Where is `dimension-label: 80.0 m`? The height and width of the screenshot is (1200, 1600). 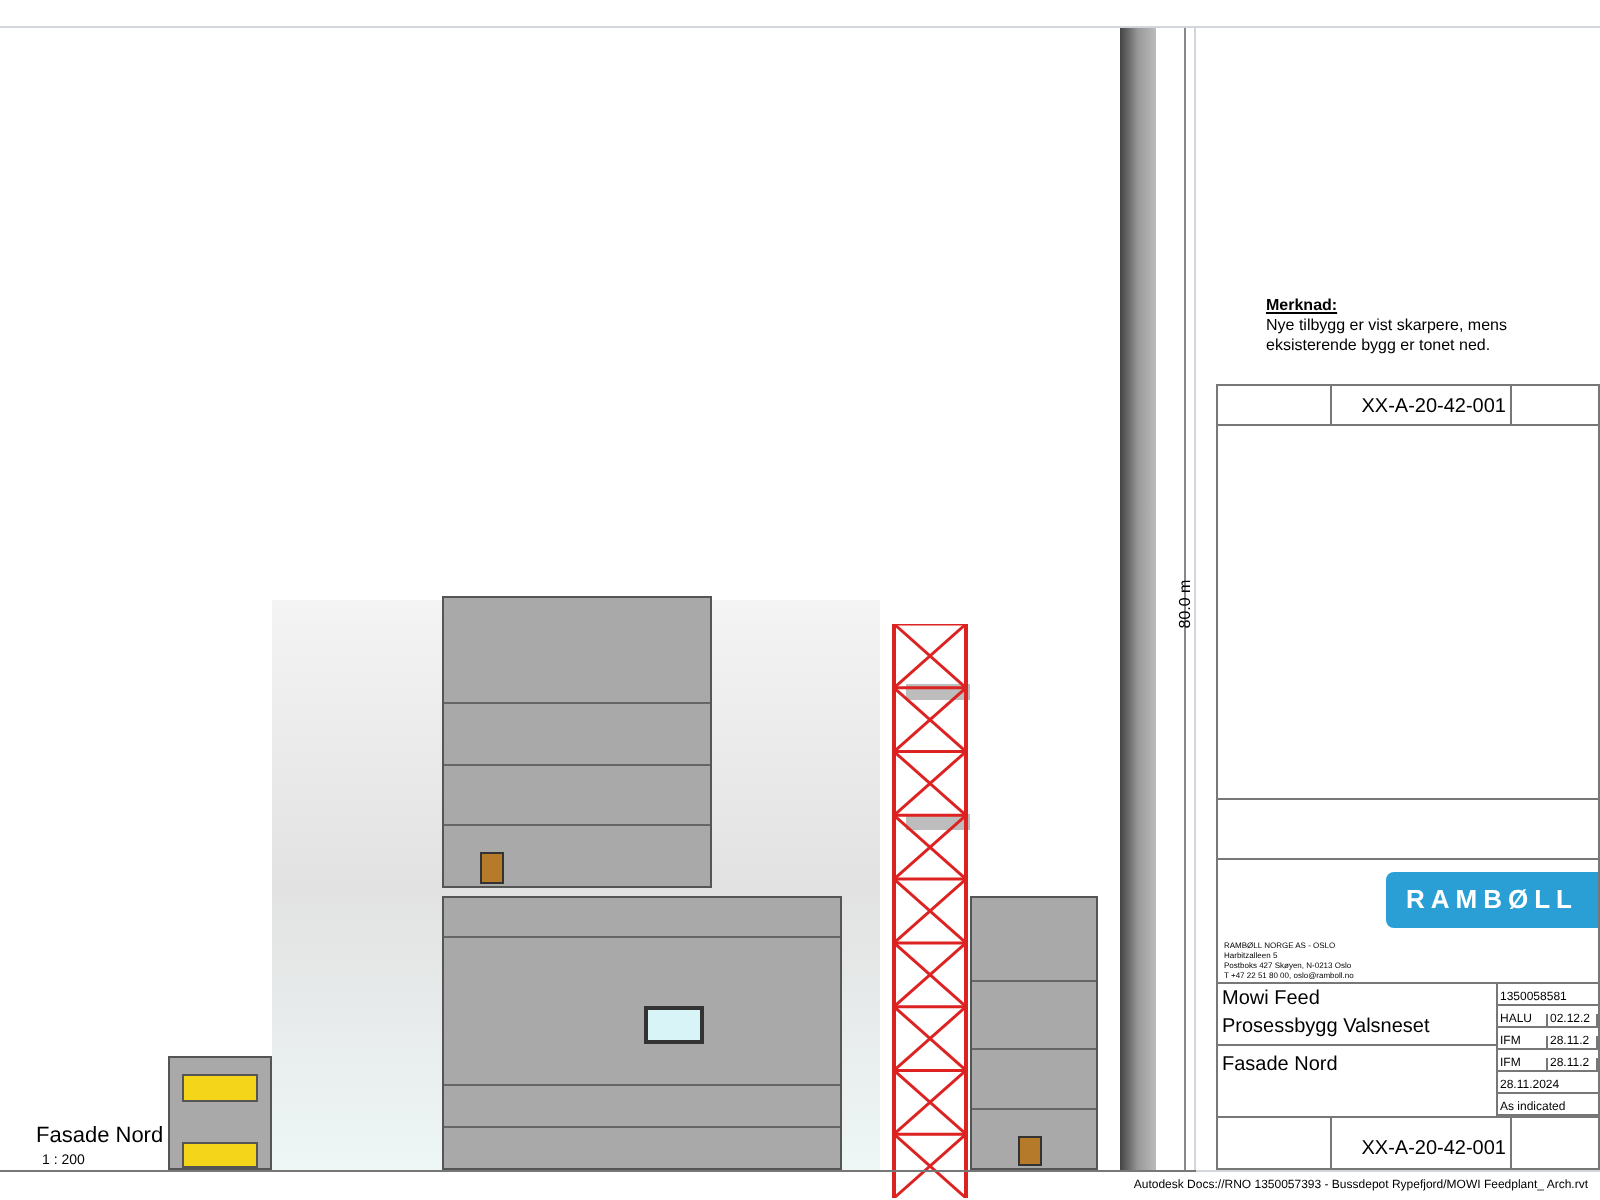
dimension-label: 80.0 m is located at coordinates (1185, 605).